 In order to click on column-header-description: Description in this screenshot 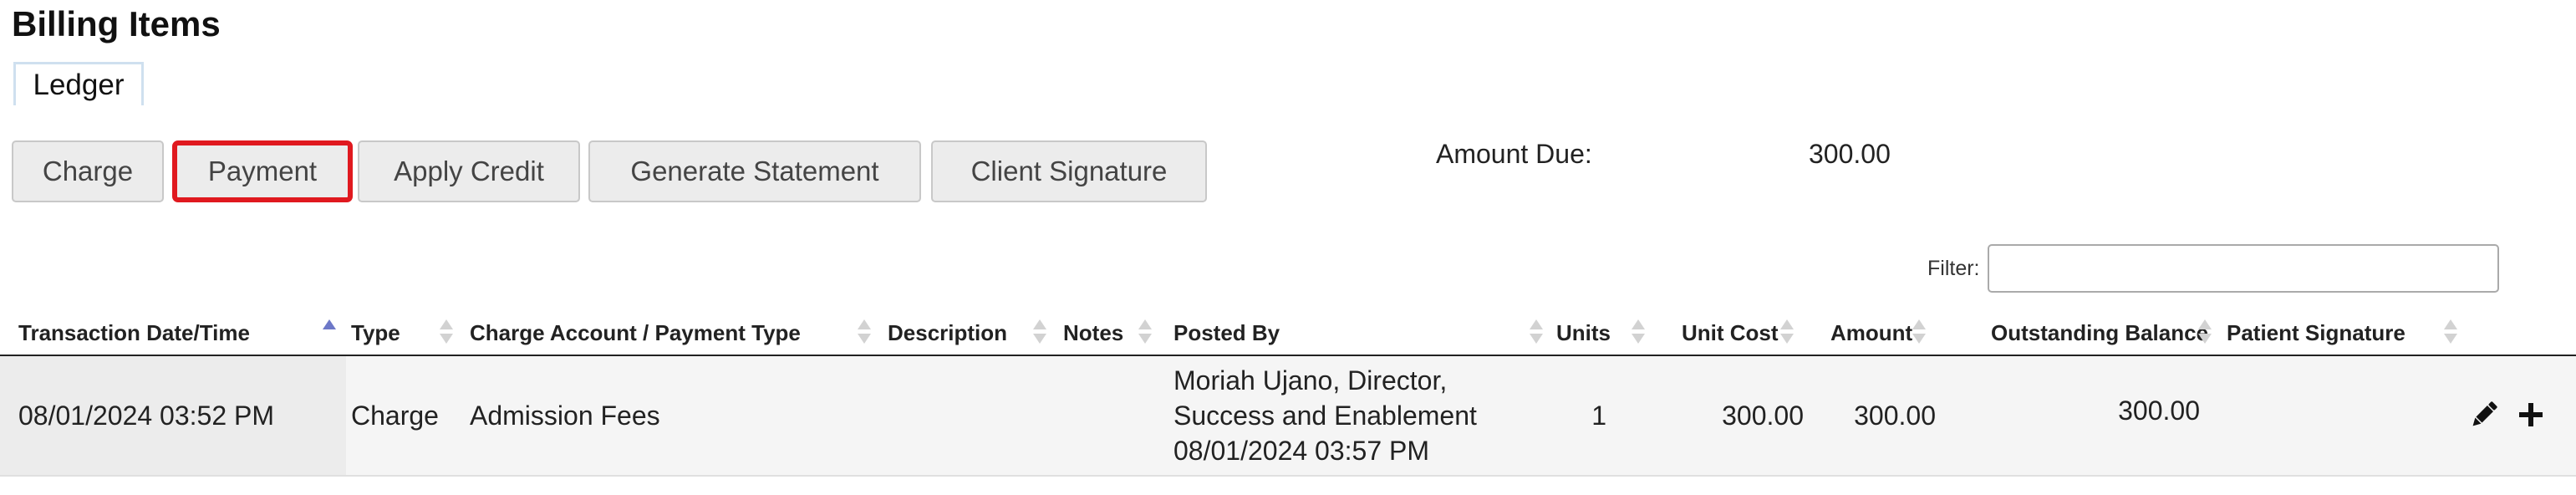, I will do `click(947, 333)`.